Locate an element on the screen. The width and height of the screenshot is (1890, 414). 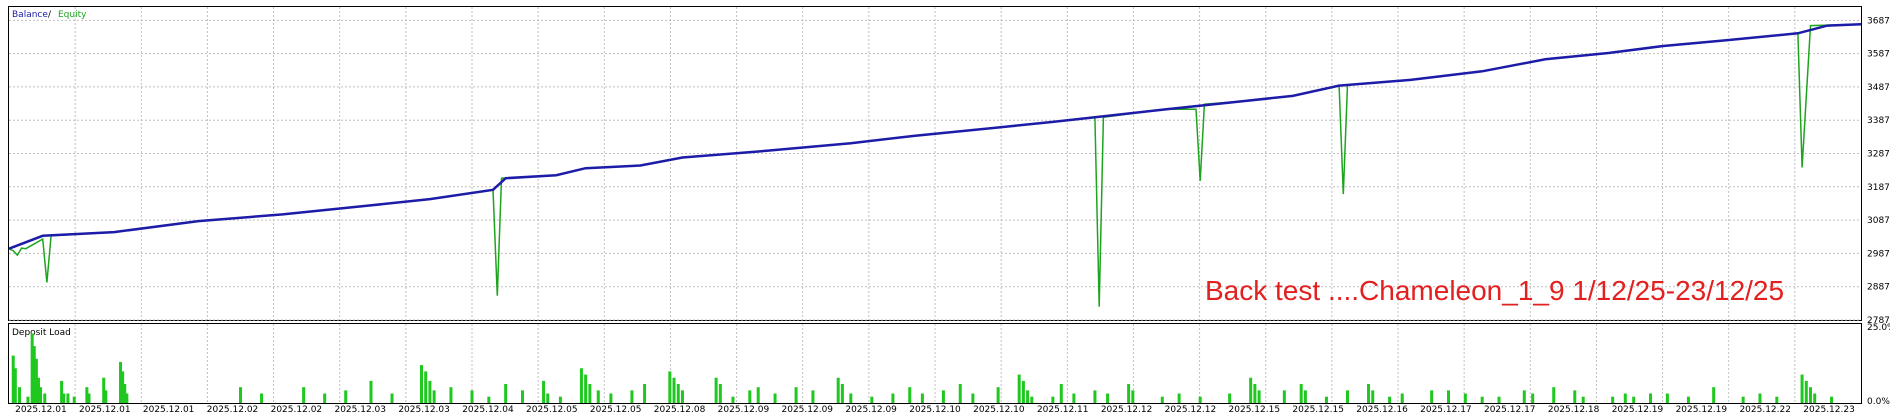
x-tick-label: 2025.12.22 is located at coordinates (1765, 409).